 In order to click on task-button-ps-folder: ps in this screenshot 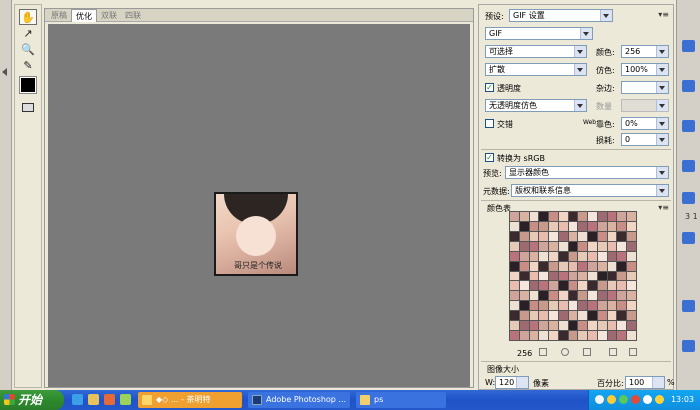, I will do `click(401, 400)`.